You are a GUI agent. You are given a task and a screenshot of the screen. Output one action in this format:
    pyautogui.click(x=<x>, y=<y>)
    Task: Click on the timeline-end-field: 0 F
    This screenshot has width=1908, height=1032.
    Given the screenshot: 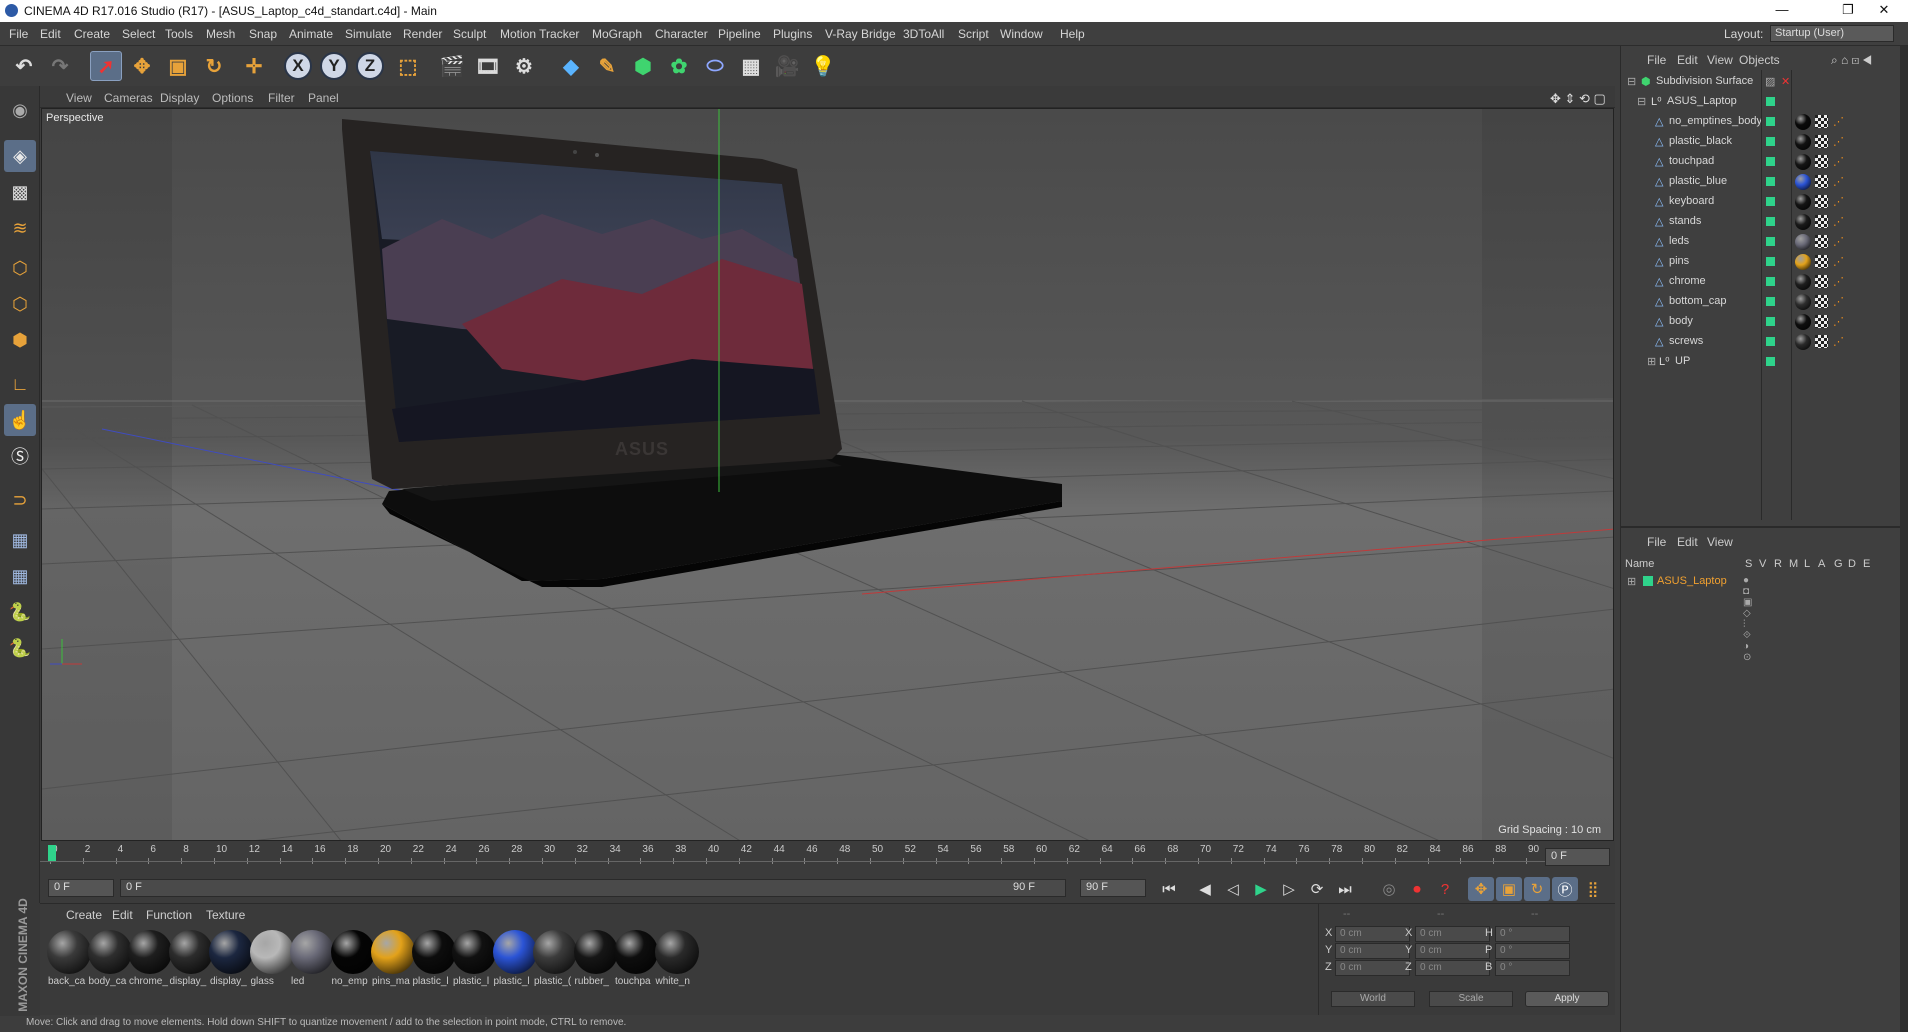 What is the action you would take?
    pyautogui.click(x=1577, y=857)
    